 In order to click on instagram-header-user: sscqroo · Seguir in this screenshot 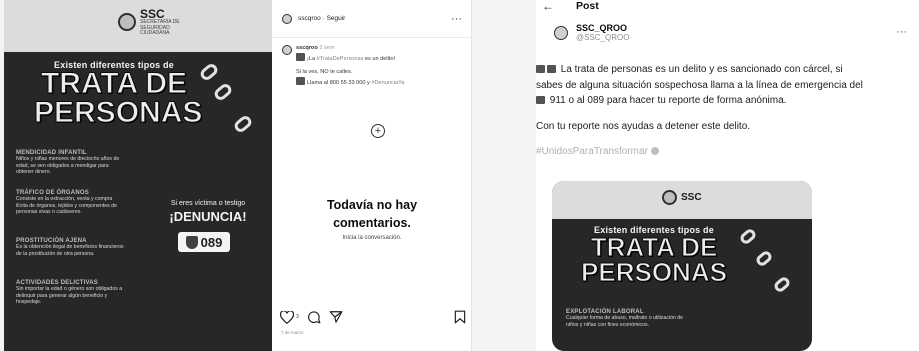, I will do `click(322, 18)`.